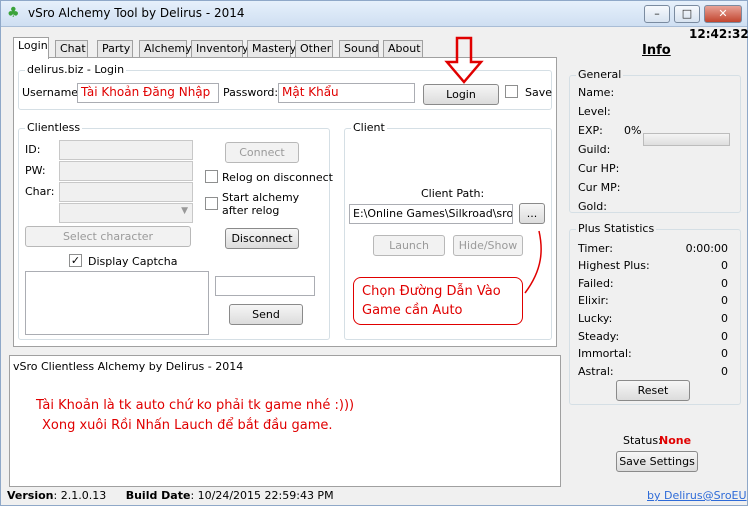  Describe the element at coordinates (723, 14) in the screenshot. I see `close-button: ✕` at that location.